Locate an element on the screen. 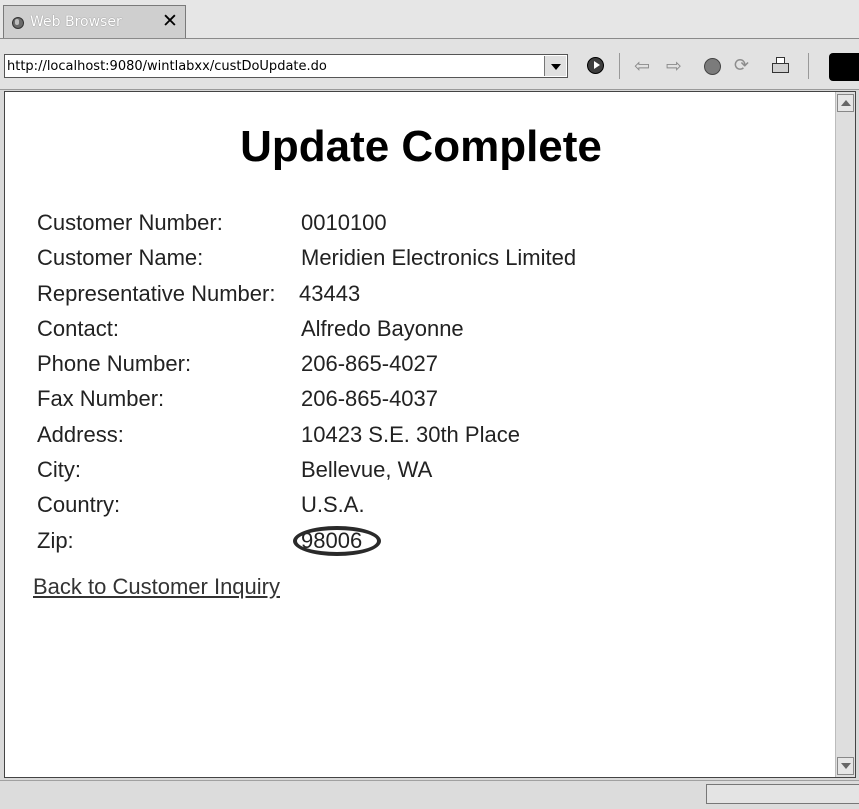 The width and height of the screenshot is (859, 809). stop-icon is located at coordinates (712, 66).